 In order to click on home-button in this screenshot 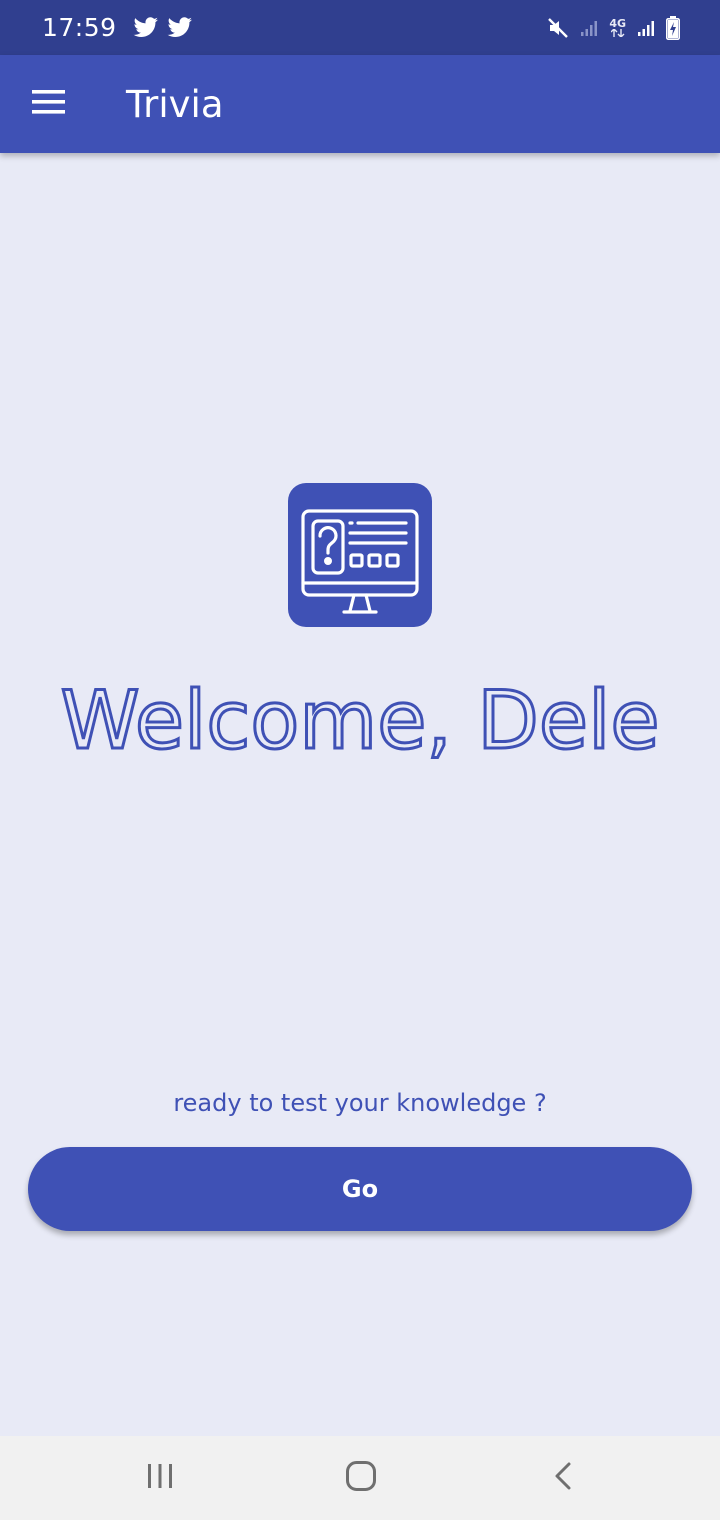, I will do `click(361, 1478)`.